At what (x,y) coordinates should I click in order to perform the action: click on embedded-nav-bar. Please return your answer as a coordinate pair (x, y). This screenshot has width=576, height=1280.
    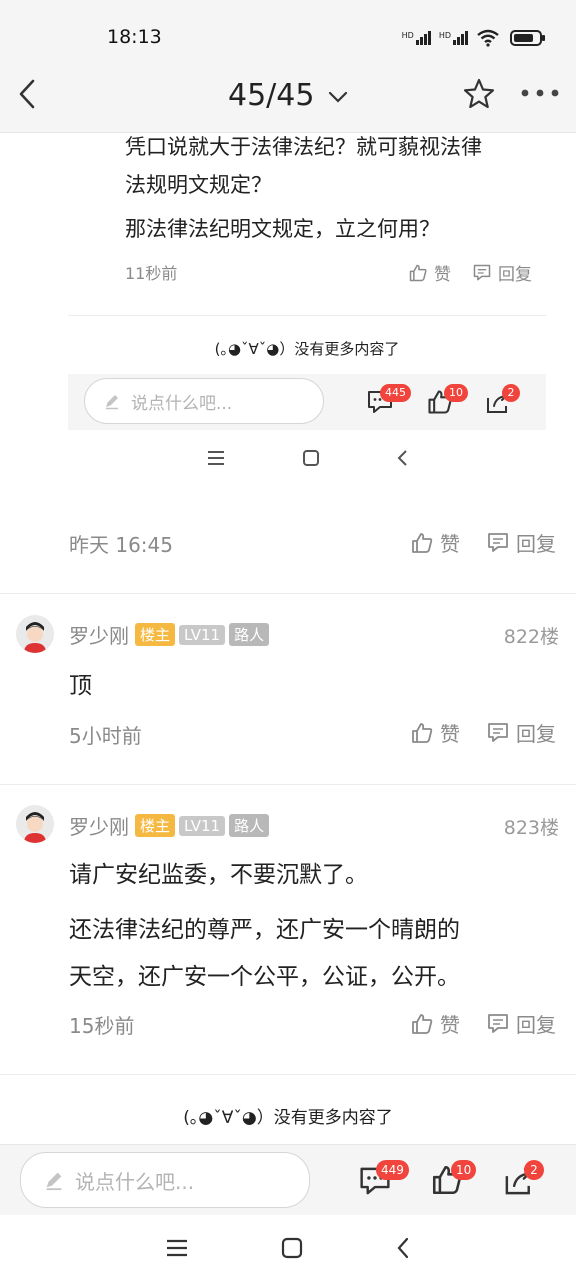
    Looking at the image, I should click on (308, 458).